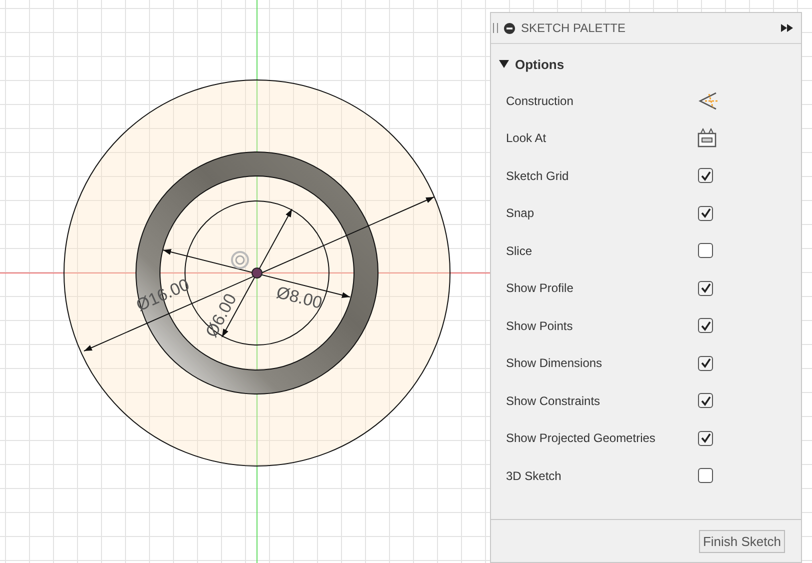  Describe the element at coordinates (299, 297) in the screenshot. I see `dimension-label: Ø8.00` at that location.